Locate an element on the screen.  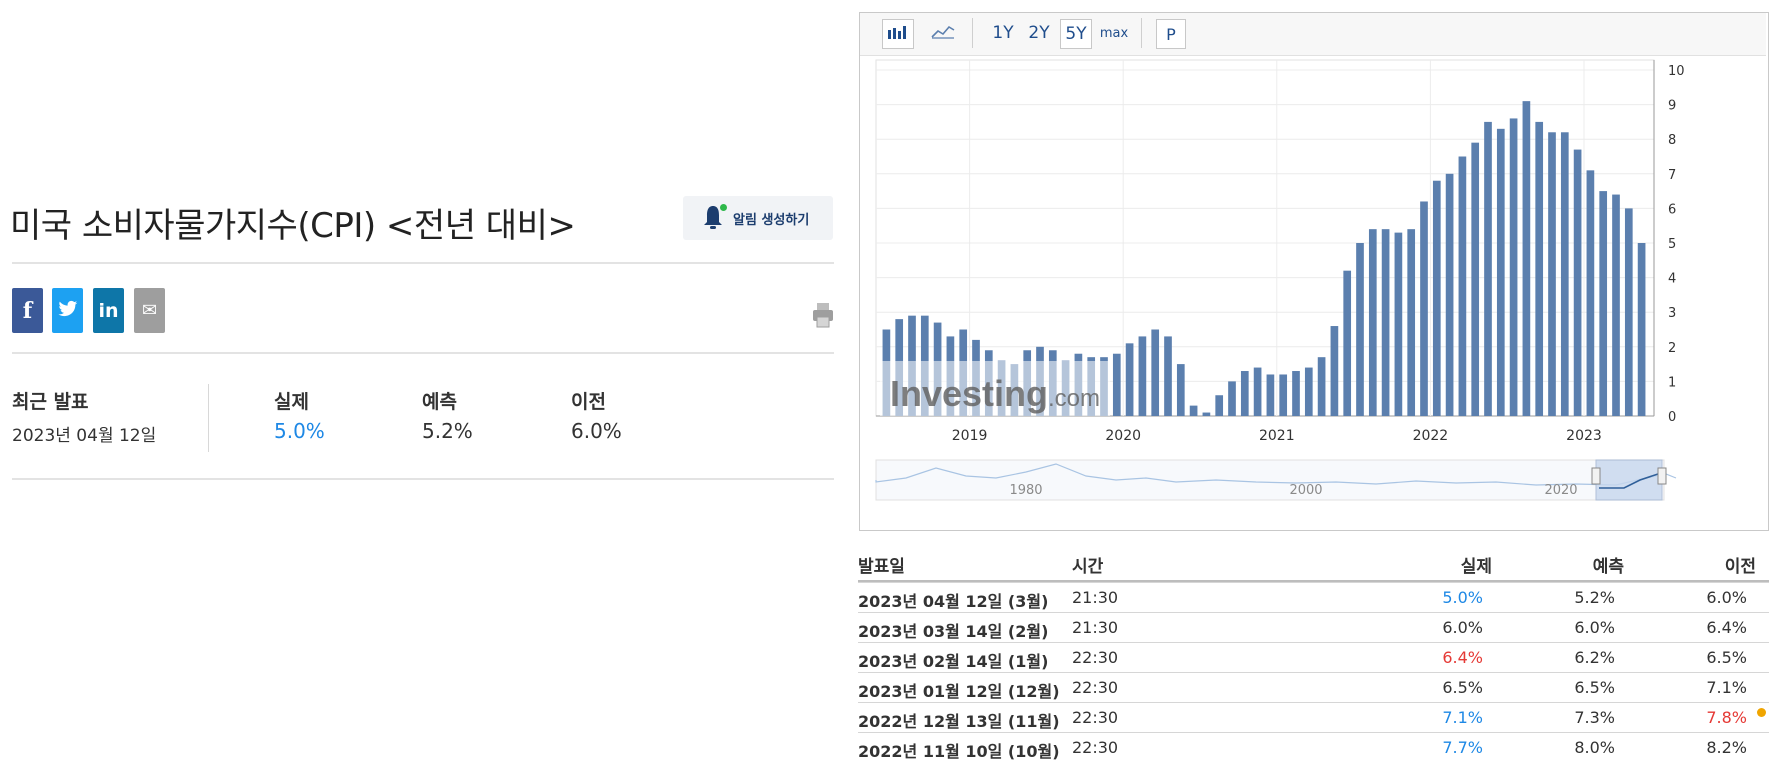
actual-cell: 6.0% is located at coordinates (1462, 627).